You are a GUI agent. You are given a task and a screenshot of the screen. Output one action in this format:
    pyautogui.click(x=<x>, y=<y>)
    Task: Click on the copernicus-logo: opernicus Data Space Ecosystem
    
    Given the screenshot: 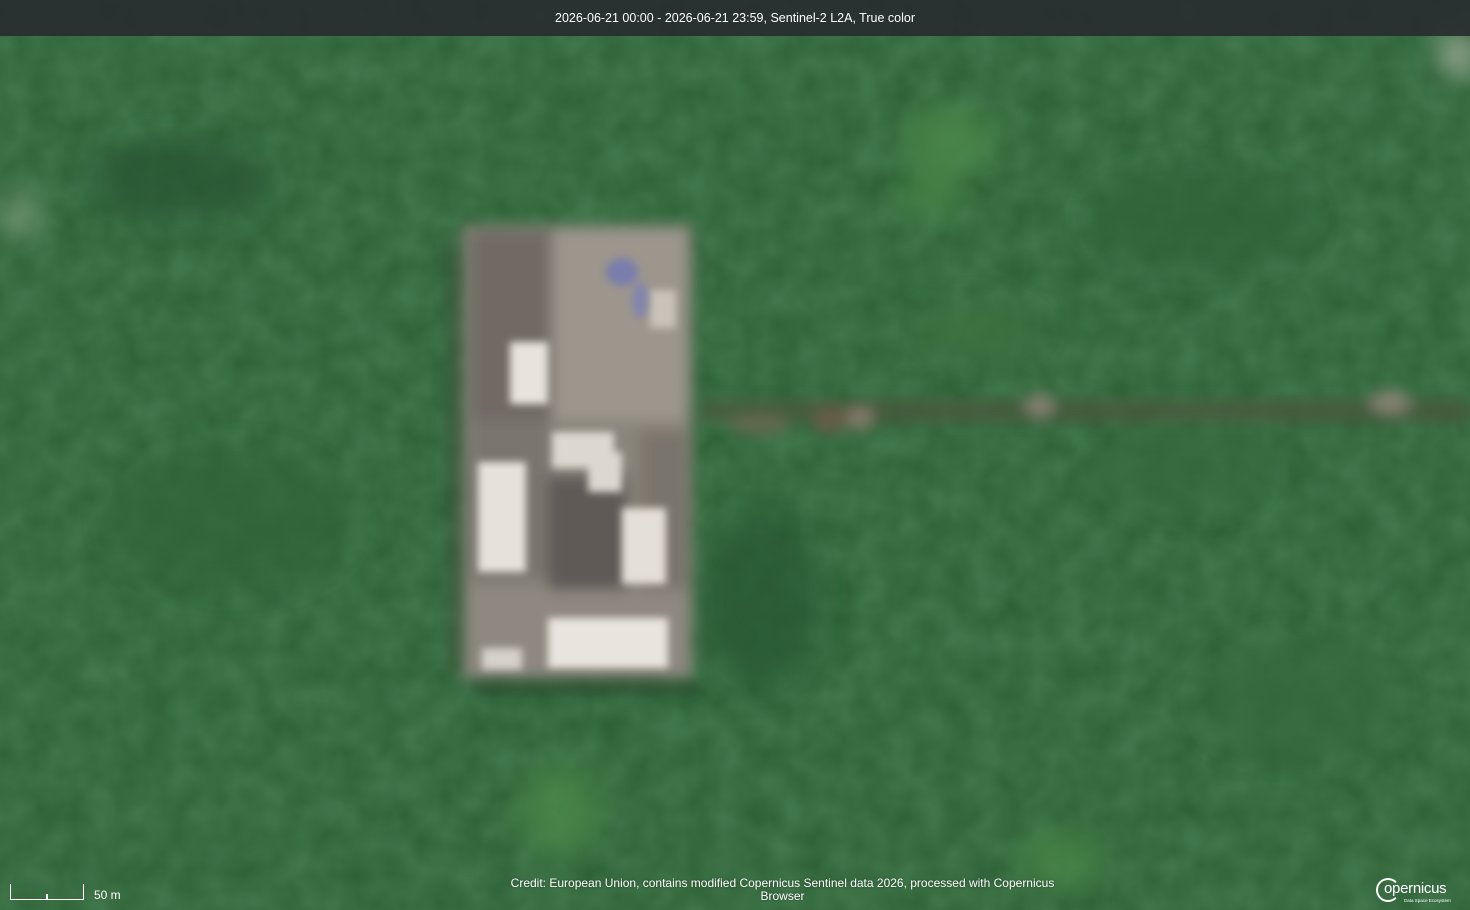 What is the action you would take?
    pyautogui.click(x=1414, y=891)
    